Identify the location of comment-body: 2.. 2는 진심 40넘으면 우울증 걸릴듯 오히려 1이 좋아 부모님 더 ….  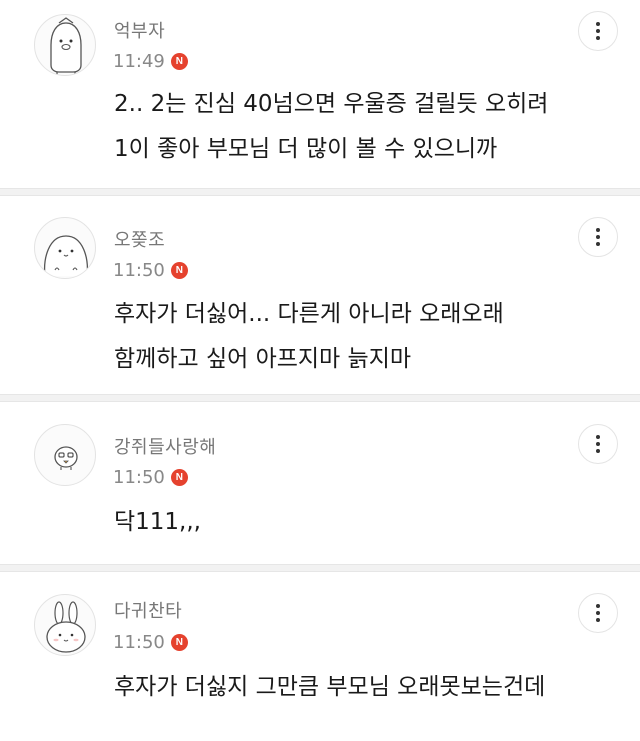
(331, 126).